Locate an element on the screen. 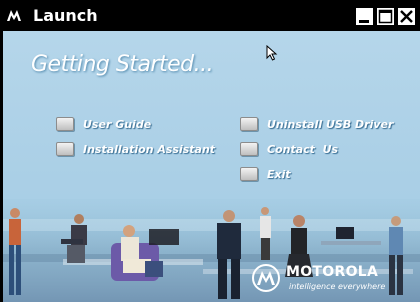 This screenshot has height=302, width=420. menu-label: Contact Us is located at coordinates (303, 149).